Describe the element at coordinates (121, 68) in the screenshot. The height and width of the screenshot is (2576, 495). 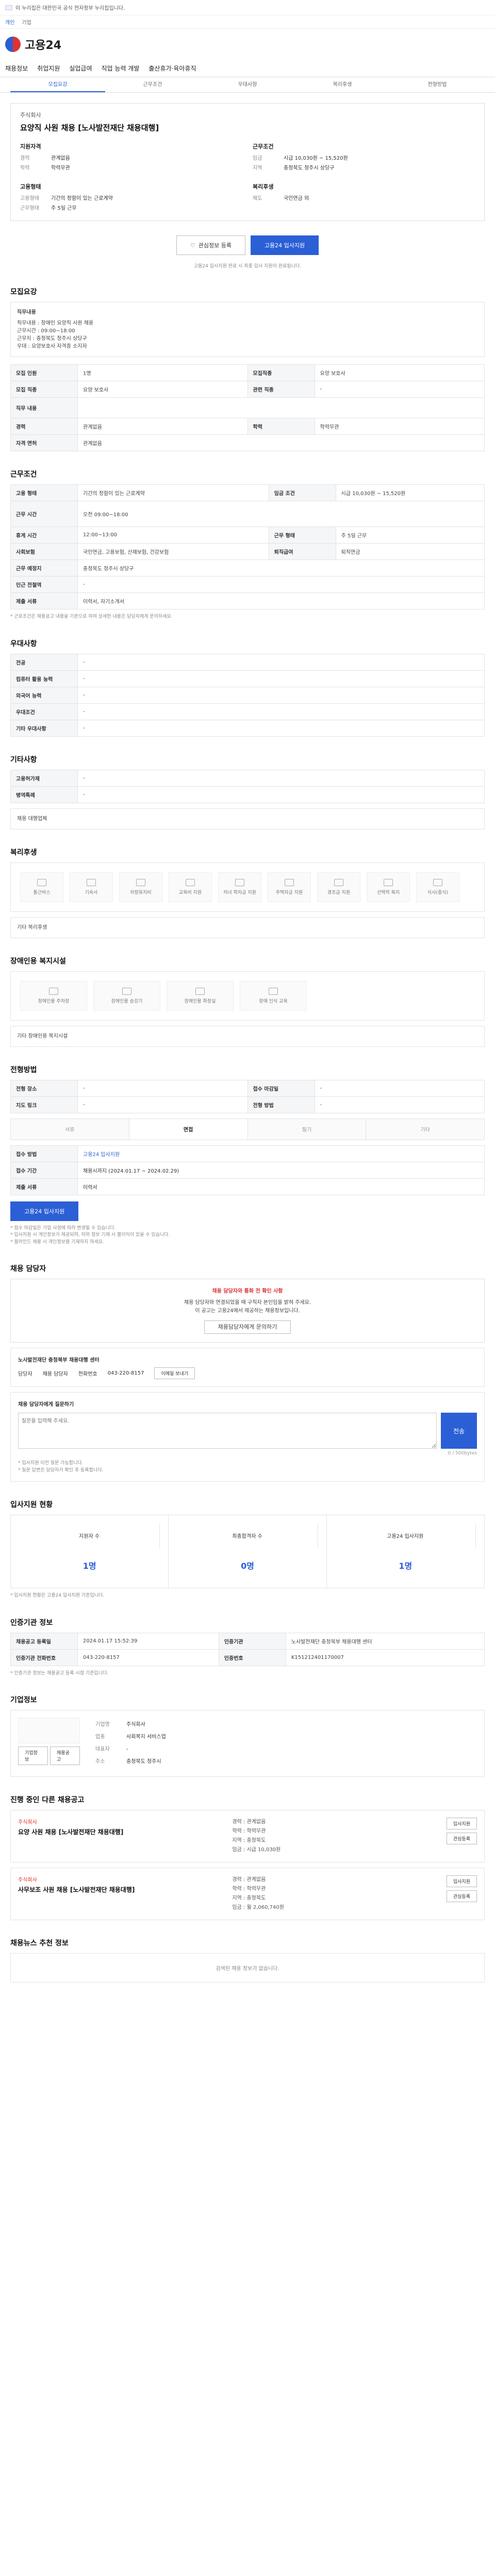
I see `nav-item-training: 직업 능력 개발` at that location.